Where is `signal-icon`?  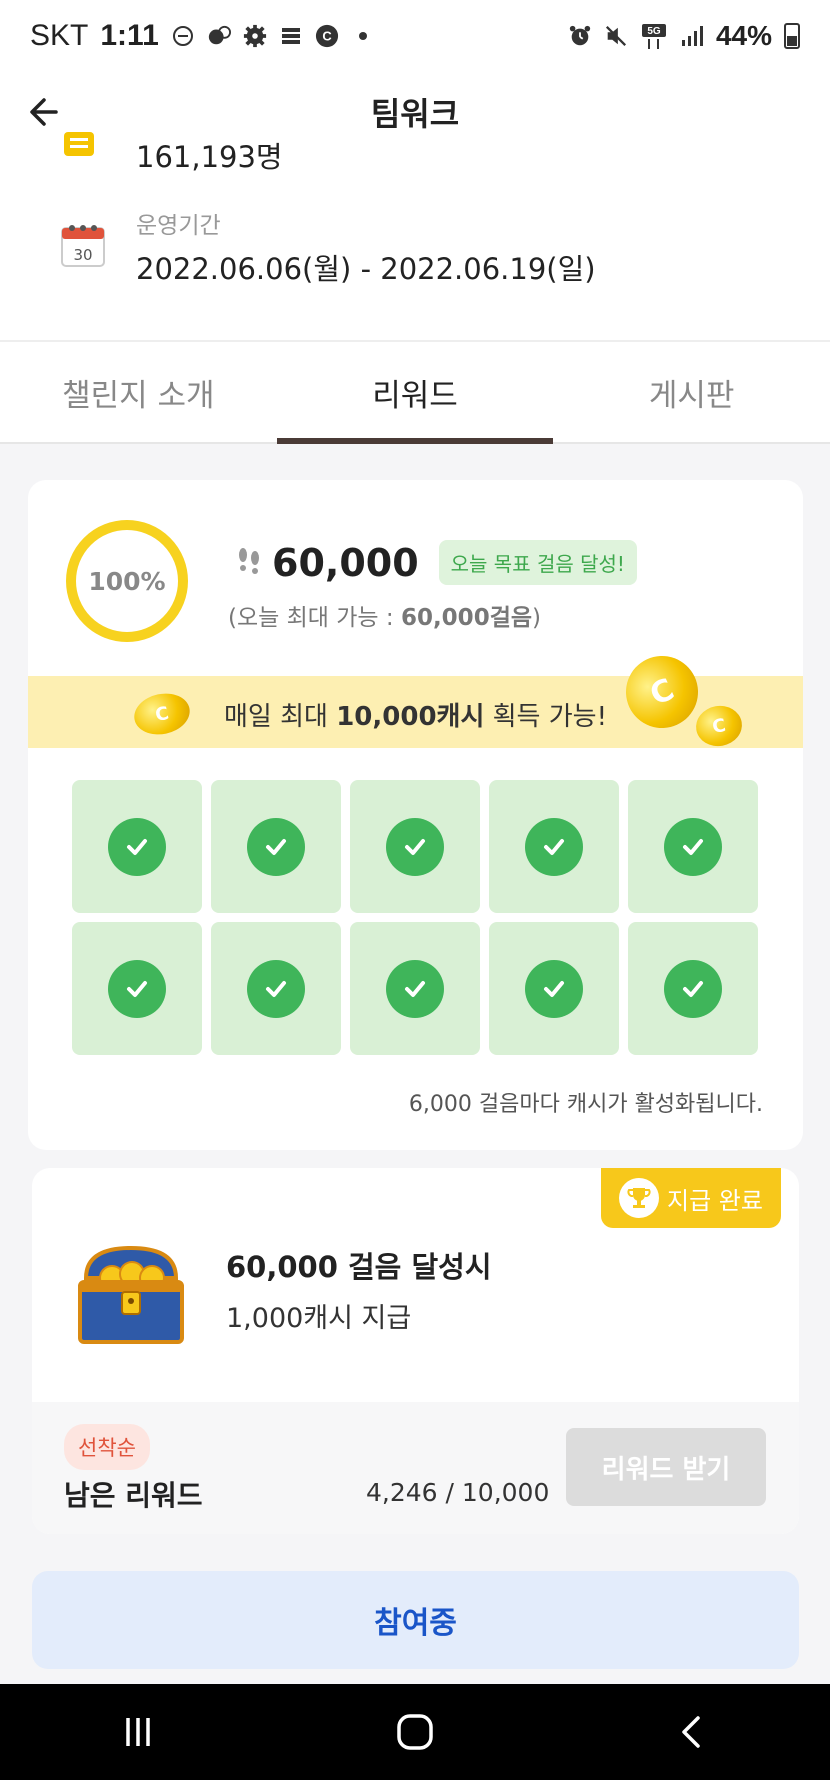
signal-icon is located at coordinates (692, 36).